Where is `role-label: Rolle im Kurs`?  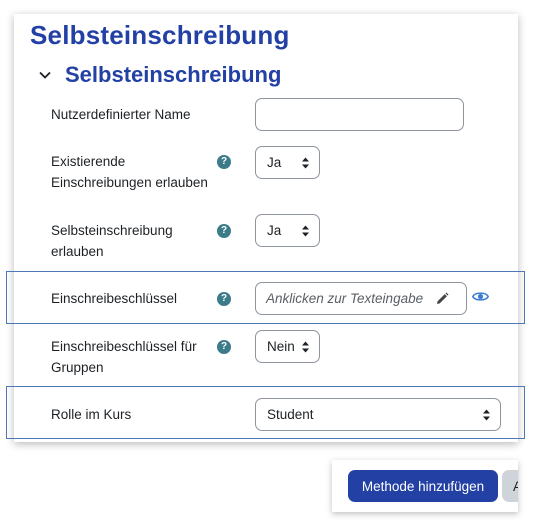
role-label: Rolle im Kurs is located at coordinates (91, 414).